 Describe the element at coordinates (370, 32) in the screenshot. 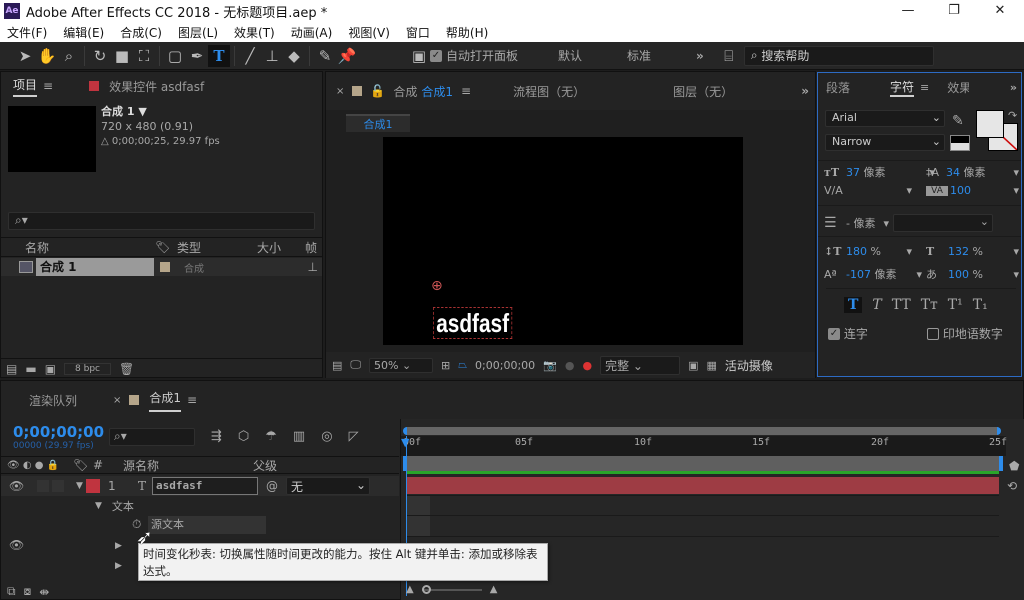

I see `menu-item: 视图(V)` at that location.